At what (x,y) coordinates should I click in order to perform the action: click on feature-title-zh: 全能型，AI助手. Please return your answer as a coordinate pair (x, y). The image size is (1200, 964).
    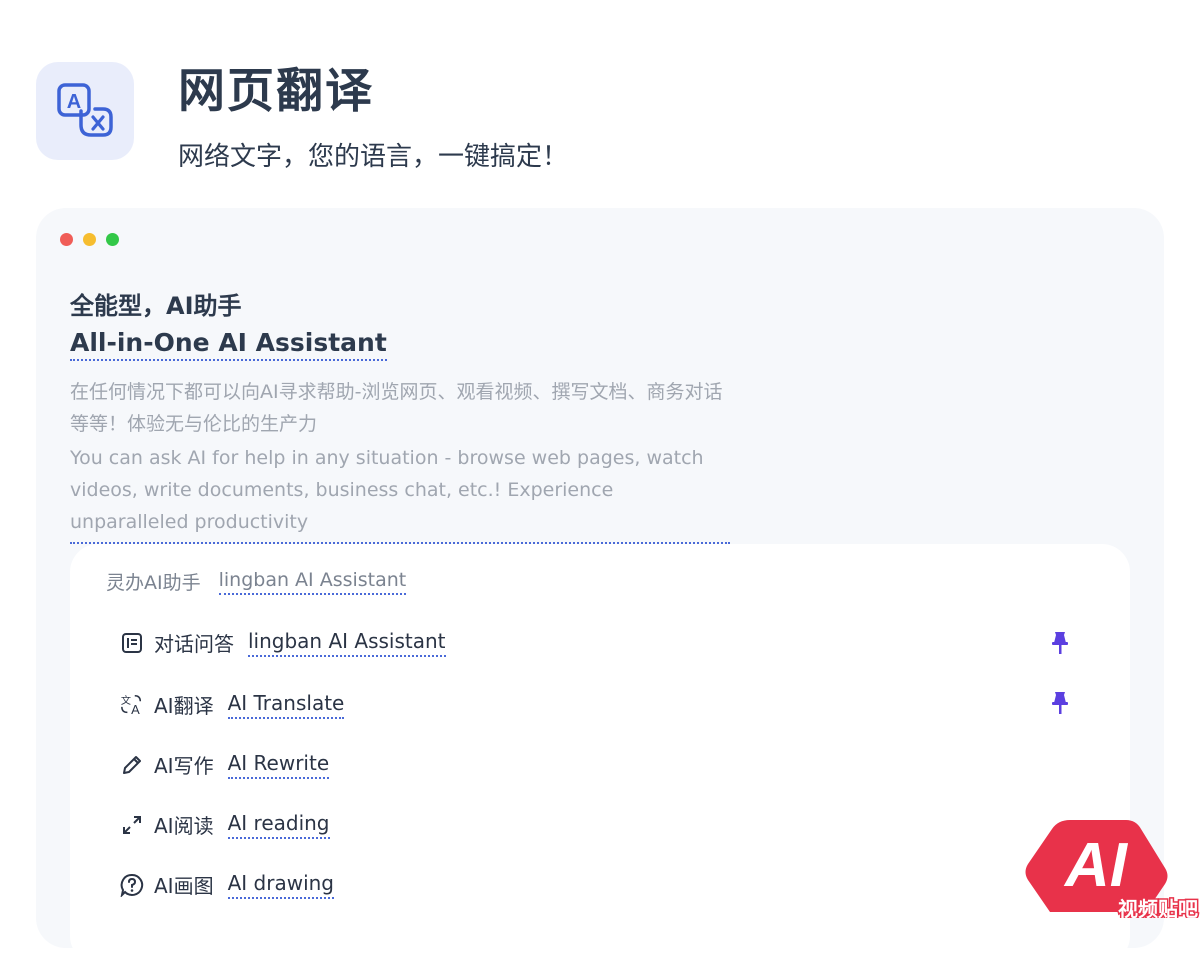
    Looking at the image, I should click on (156, 306).